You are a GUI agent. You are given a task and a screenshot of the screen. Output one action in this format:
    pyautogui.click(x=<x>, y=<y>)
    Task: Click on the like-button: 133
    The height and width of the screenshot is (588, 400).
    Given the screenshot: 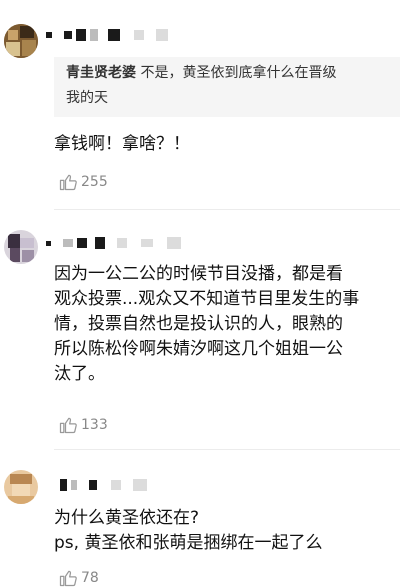 What is the action you would take?
    pyautogui.click(x=83, y=425)
    